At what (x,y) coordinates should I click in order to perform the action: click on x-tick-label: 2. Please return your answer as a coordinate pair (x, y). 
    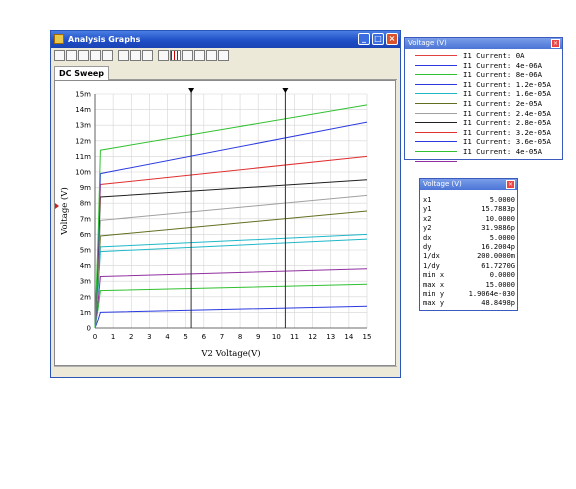
    Looking at the image, I should click on (131, 337).